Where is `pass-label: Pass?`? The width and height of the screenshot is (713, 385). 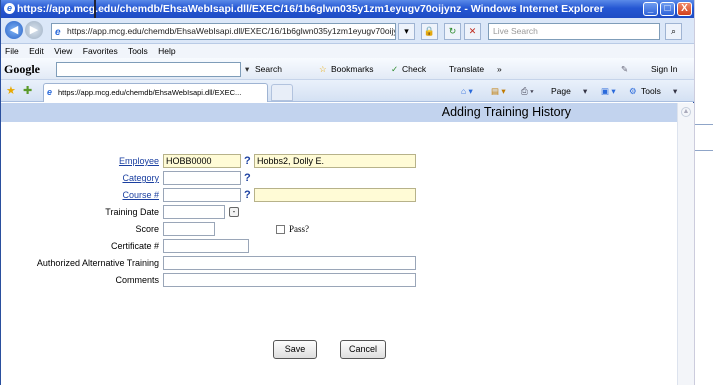 pass-label: Pass? is located at coordinates (299, 229).